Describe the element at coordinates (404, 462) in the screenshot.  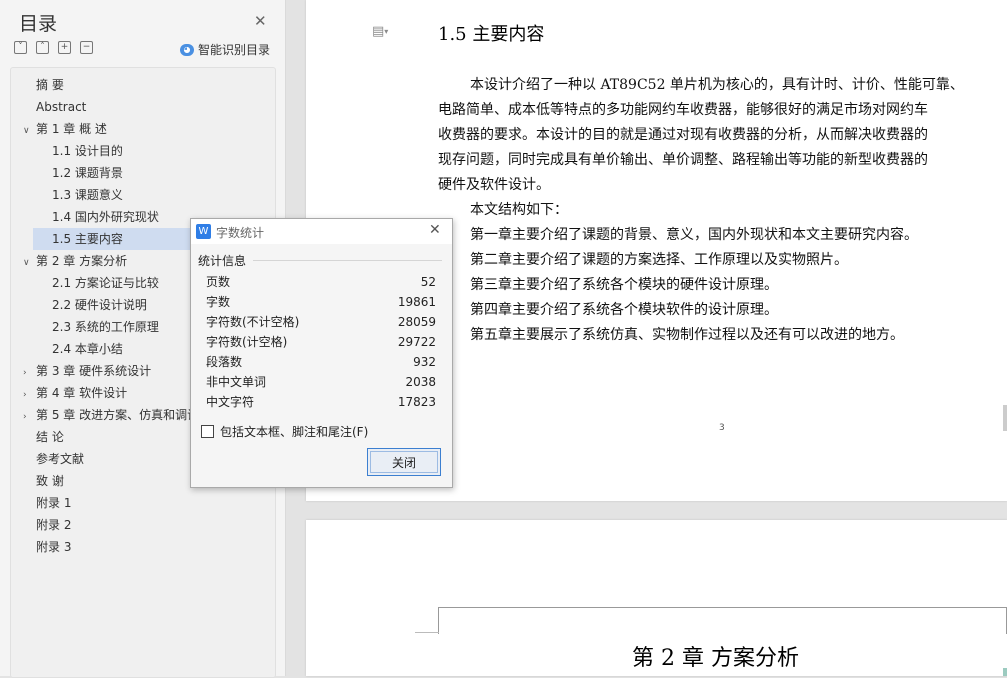
I see `close-button: 关闭` at that location.